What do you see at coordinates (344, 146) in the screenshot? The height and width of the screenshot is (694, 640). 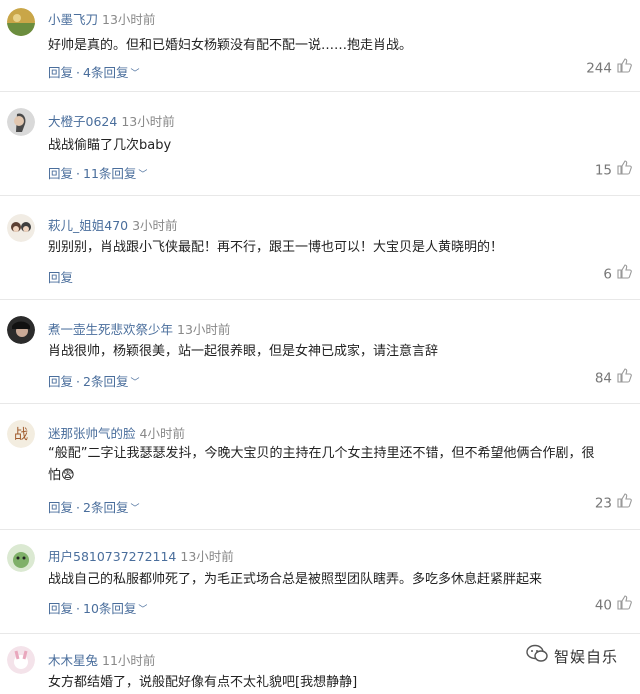 I see `comment-text: 战战偷瞄了几次baby` at bounding box center [344, 146].